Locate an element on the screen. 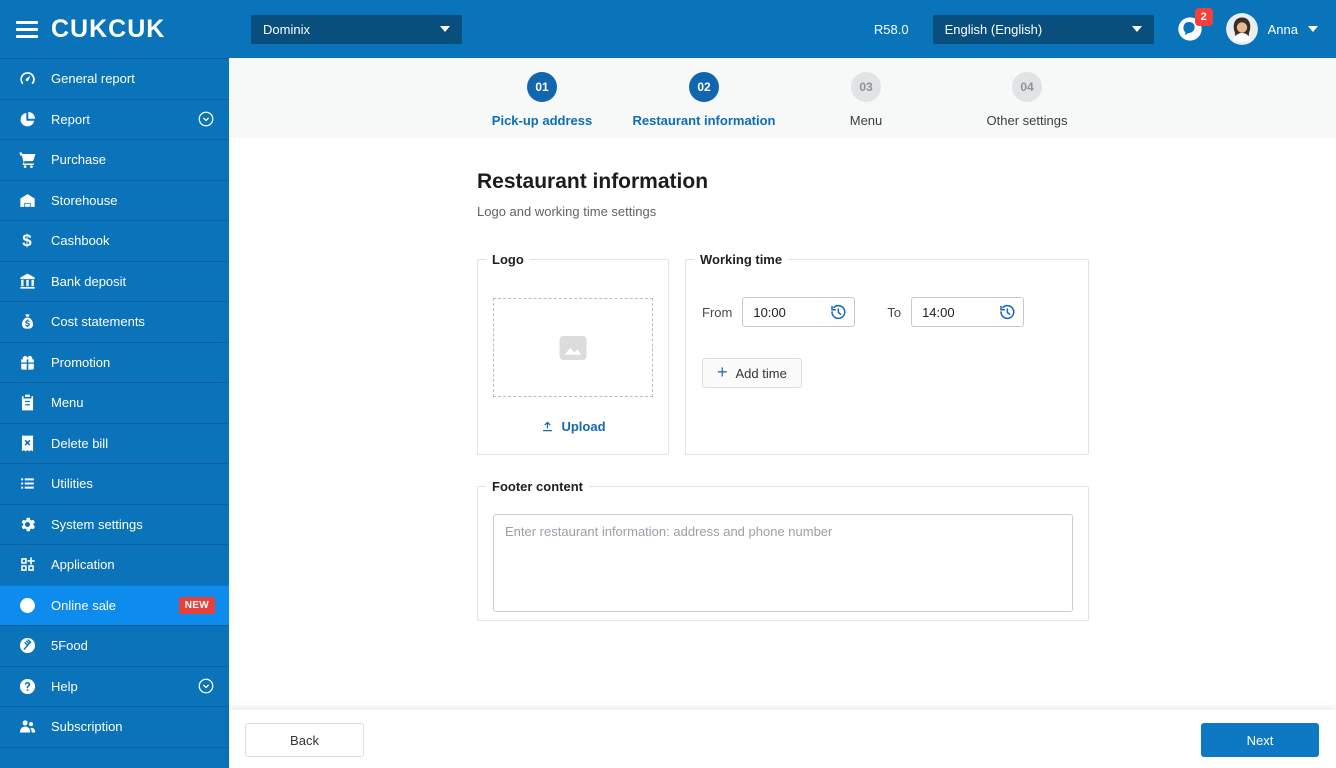  back-button: Back is located at coordinates (304, 740).